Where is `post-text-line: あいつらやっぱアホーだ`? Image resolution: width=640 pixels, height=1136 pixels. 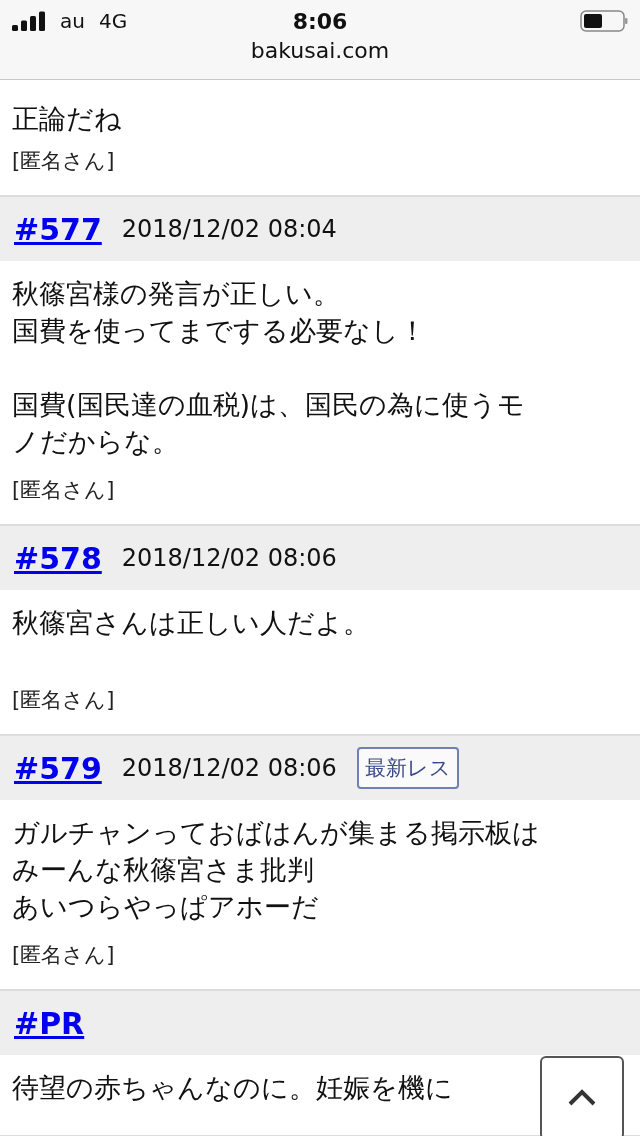 post-text-line: あいつらやっぱアホーだ is located at coordinates (165, 907).